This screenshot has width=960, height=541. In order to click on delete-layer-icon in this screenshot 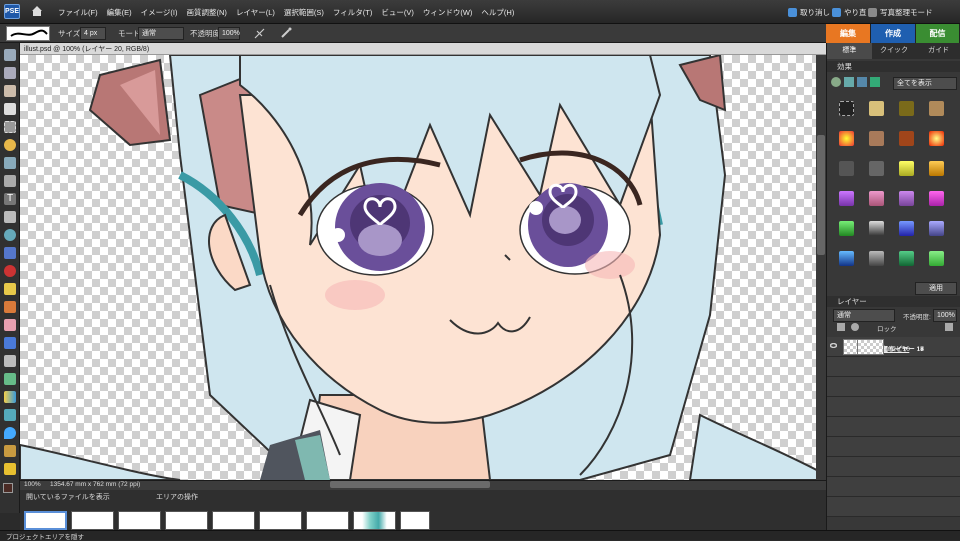, I will do `click(949, 327)`.